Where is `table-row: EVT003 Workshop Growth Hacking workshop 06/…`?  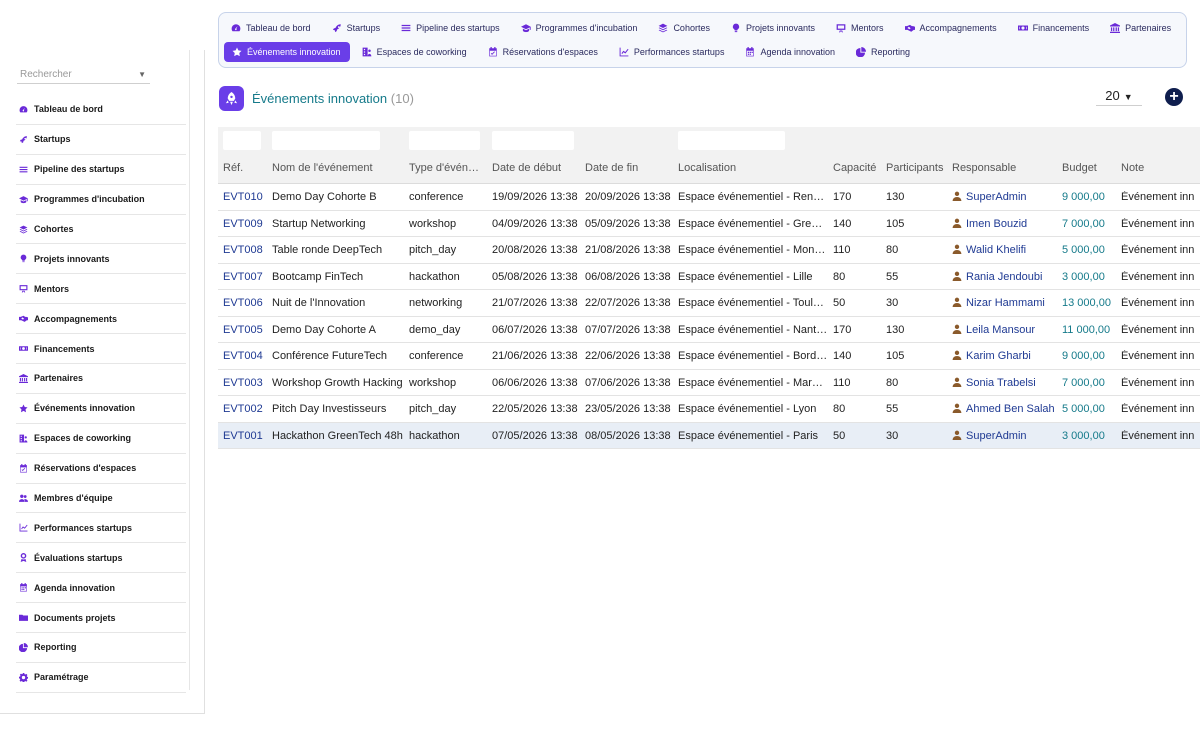
table-row: EVT003 Workshop Growth Hacking workshop 06/… is located at coordinates (709, 382).